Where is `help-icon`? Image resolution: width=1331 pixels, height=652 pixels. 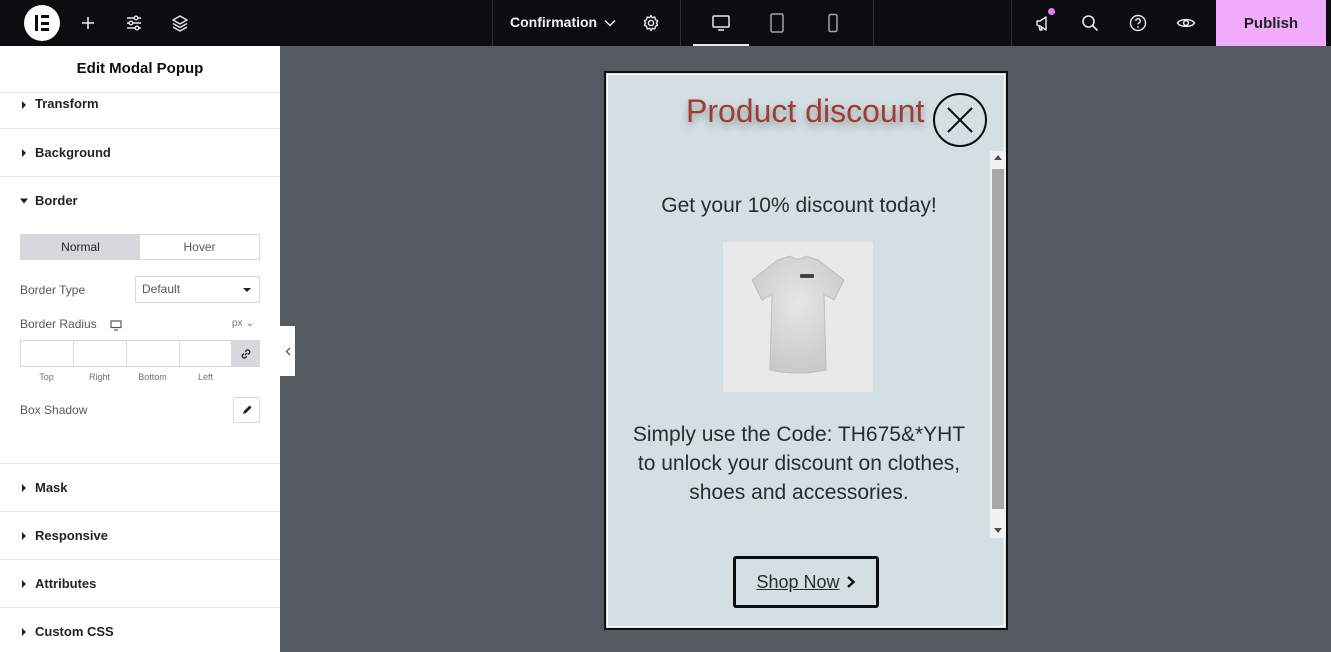
help-icon is located at coordinates (1138, 23).